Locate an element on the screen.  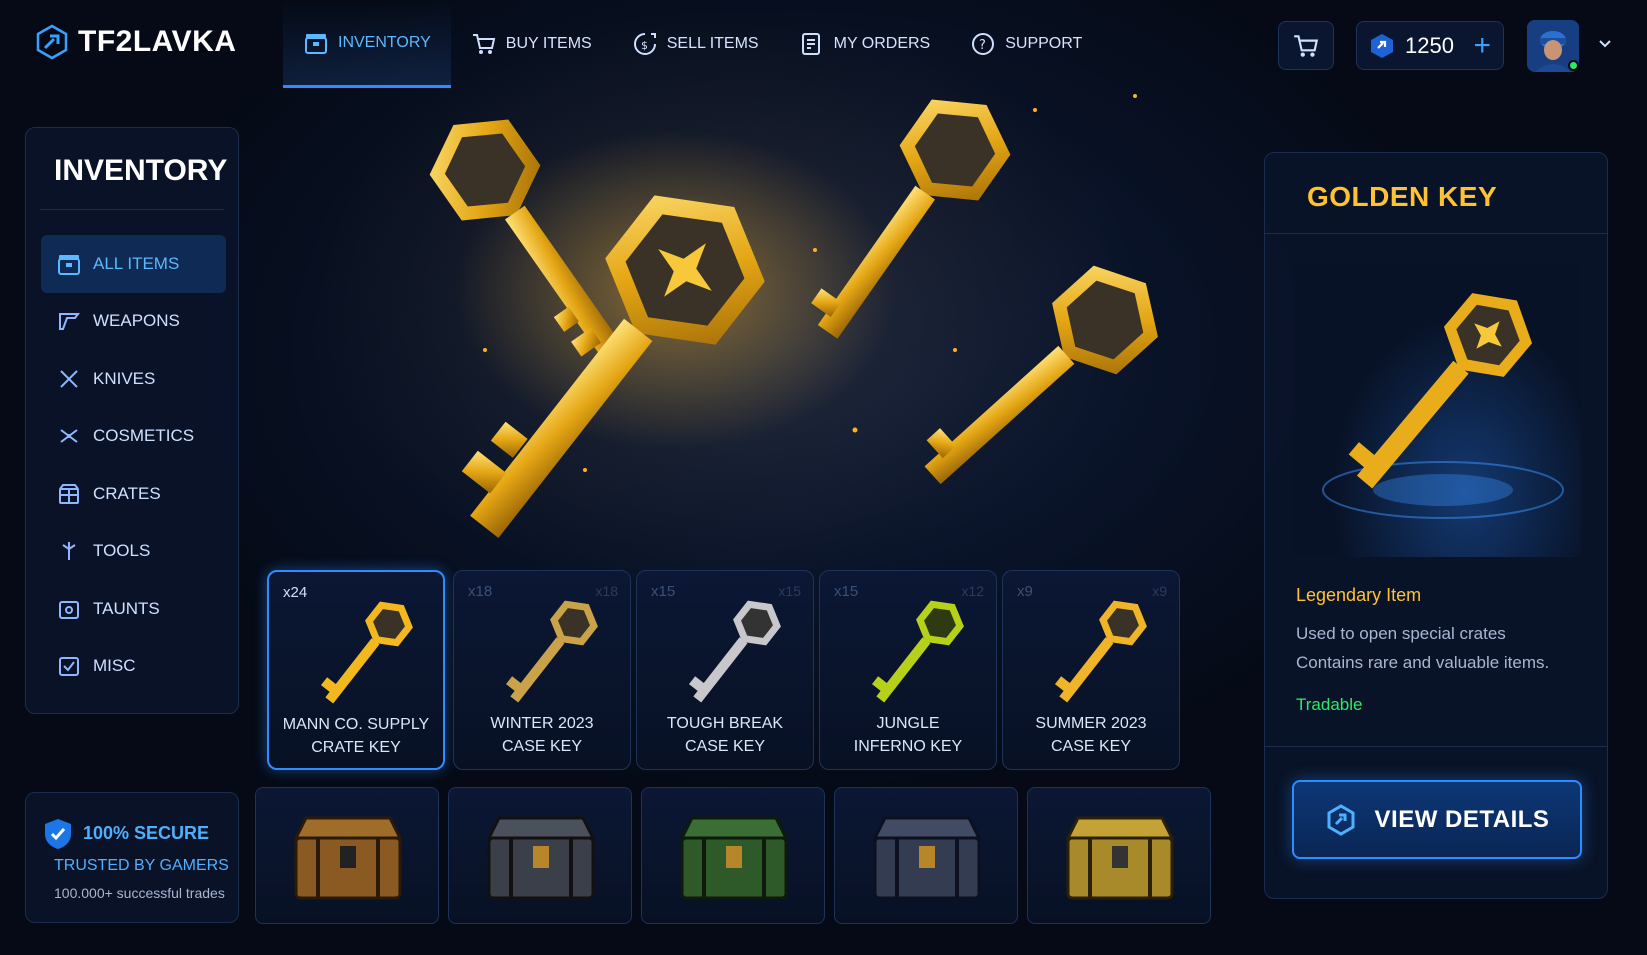
add-funds-button: + is located at coordinates (1482, 45).